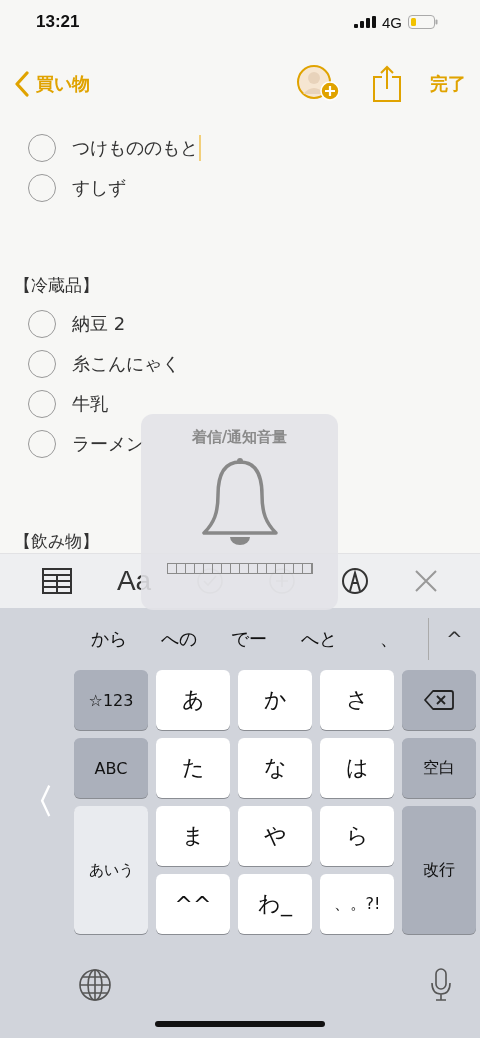 The height and width of the screenshot is (1038, 480). Describe the element at coordinates (425, 581) in the screenshot. I see `close-icon` at that location.